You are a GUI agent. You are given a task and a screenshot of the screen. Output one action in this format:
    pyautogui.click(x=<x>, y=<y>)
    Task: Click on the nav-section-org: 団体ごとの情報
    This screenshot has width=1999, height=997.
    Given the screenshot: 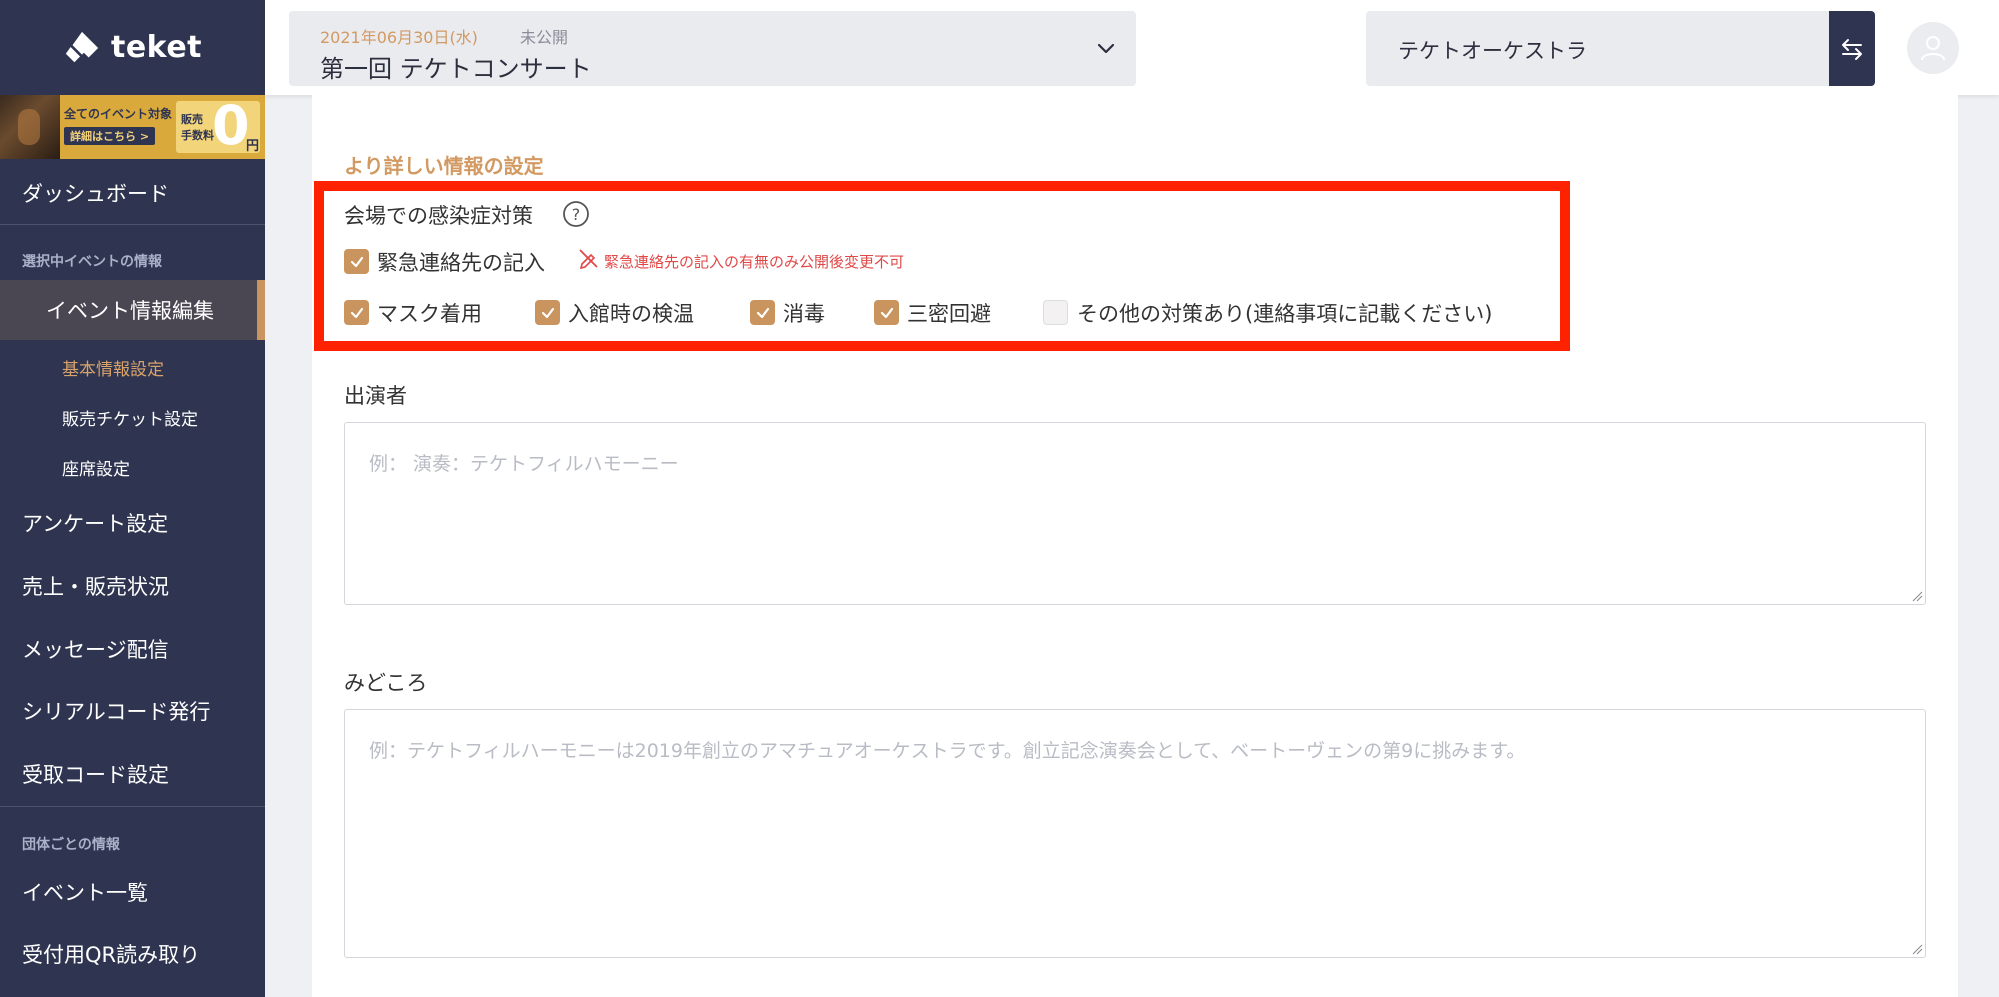 What is the action you would take?
    pyautogui.click(x=71, y=845)
    